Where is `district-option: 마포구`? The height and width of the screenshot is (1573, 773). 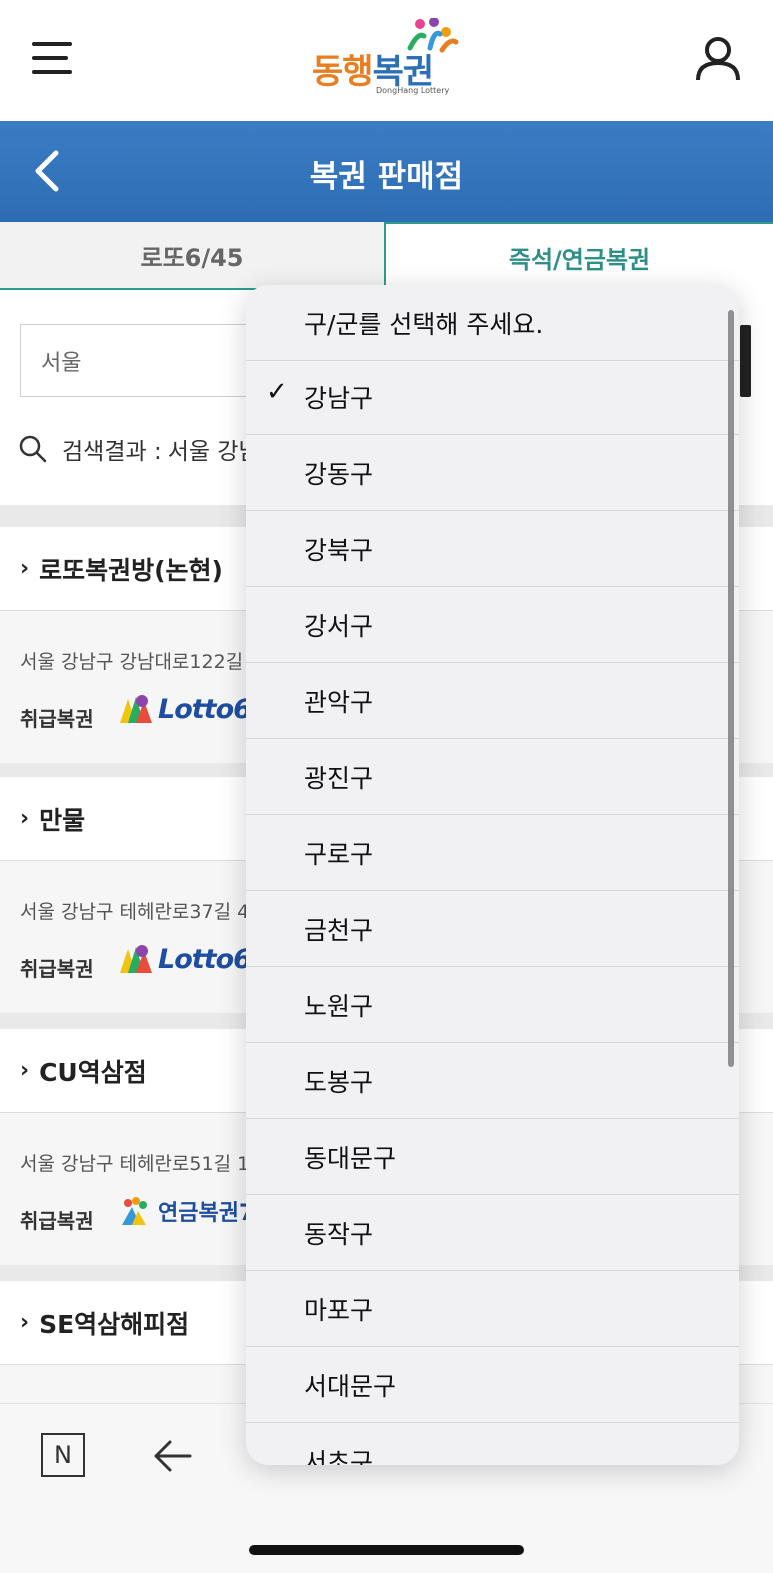 district-option: 마포구 is located at coordinates (492, 1309).